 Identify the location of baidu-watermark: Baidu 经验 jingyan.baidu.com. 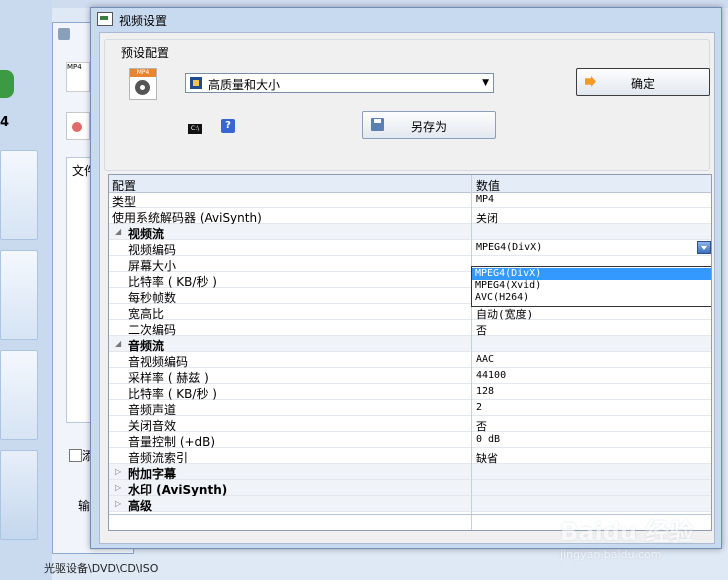
(630, 540).